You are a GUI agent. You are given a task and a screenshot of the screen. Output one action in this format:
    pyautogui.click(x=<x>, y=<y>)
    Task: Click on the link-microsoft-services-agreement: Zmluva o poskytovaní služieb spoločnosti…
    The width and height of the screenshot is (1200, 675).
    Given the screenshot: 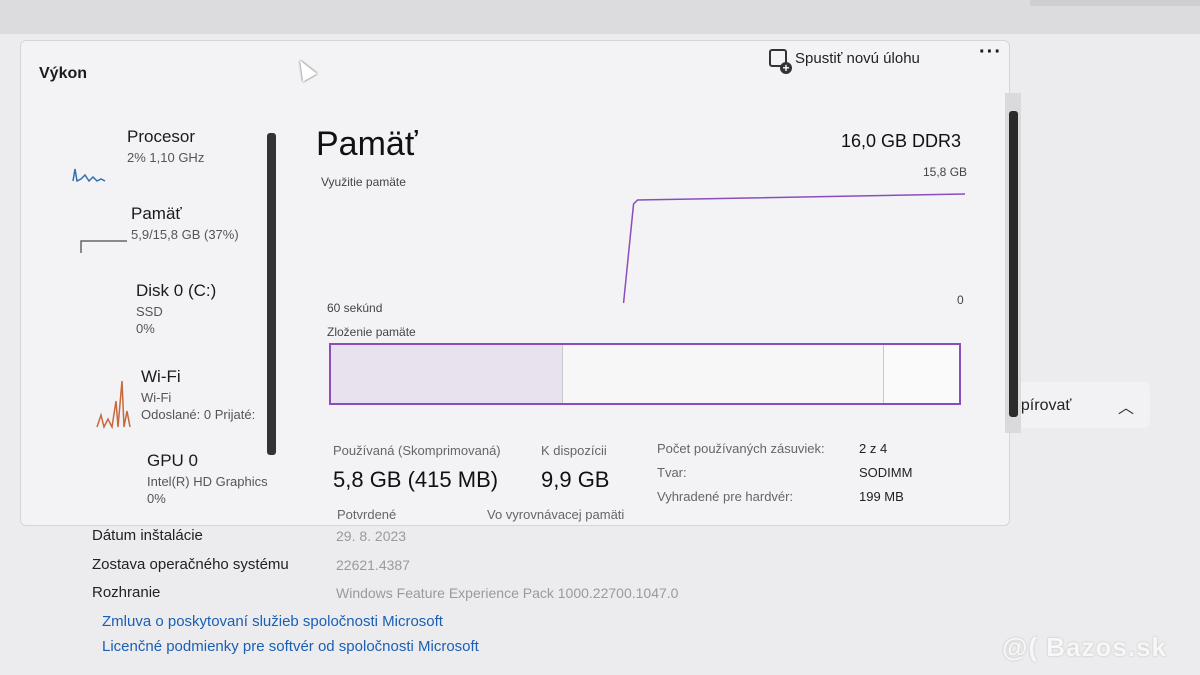 What is the action you would take?
    pyautogui.click(x=272, y=621)
    